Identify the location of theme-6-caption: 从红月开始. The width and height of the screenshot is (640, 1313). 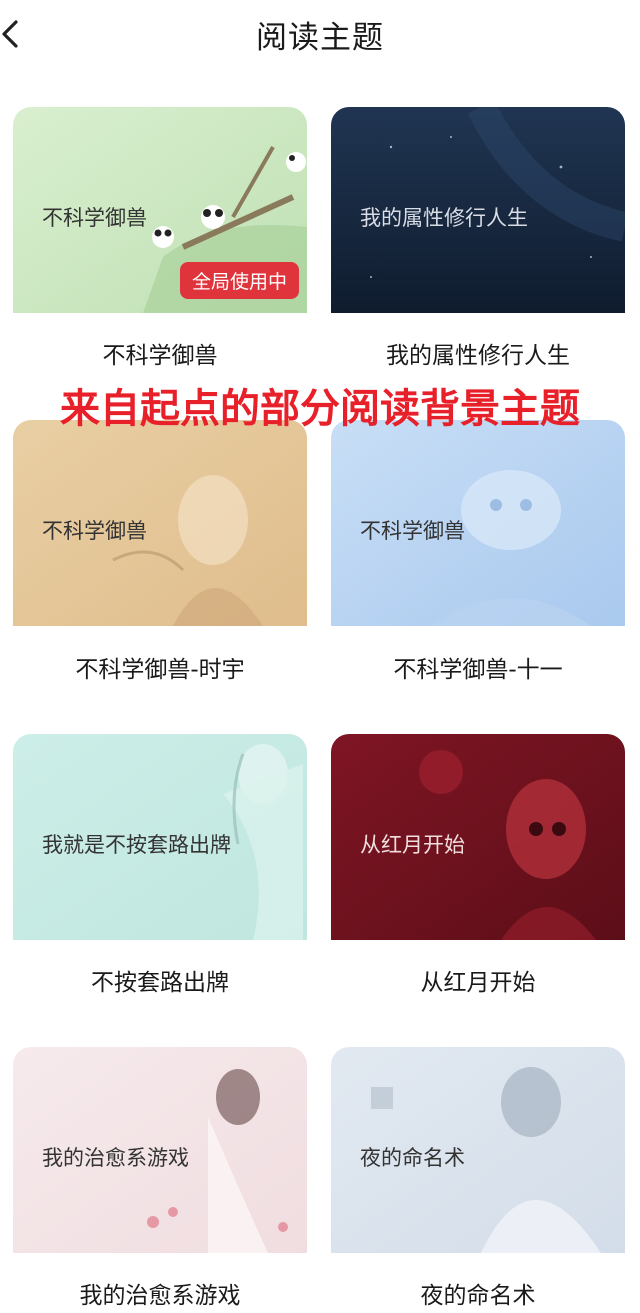
(478, 983).